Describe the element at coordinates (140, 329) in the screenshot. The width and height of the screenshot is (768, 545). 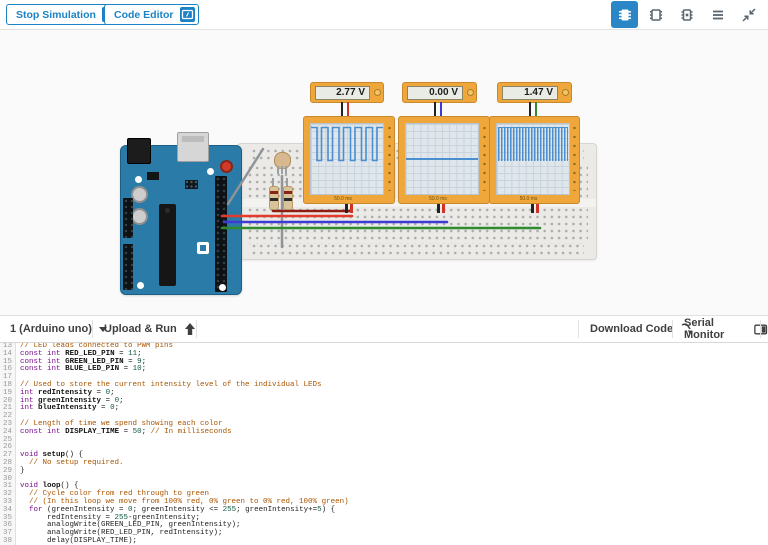
I see `upload-run-label: Upload & Run` at that location.